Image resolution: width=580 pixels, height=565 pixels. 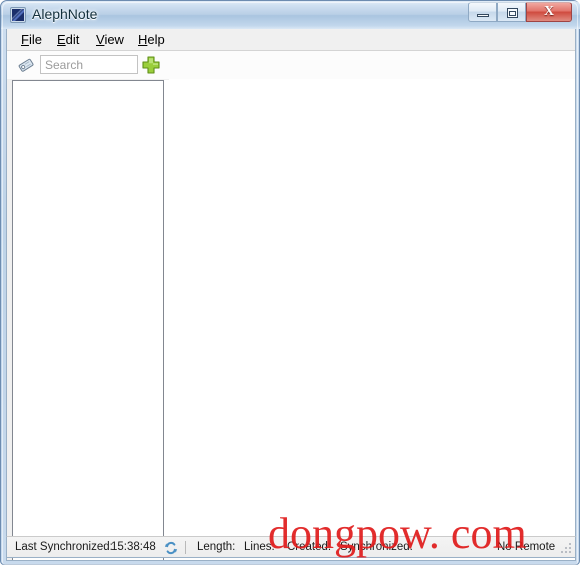 I want to click on synchronized-label: Synchronized:, so click(x=376, y=547).